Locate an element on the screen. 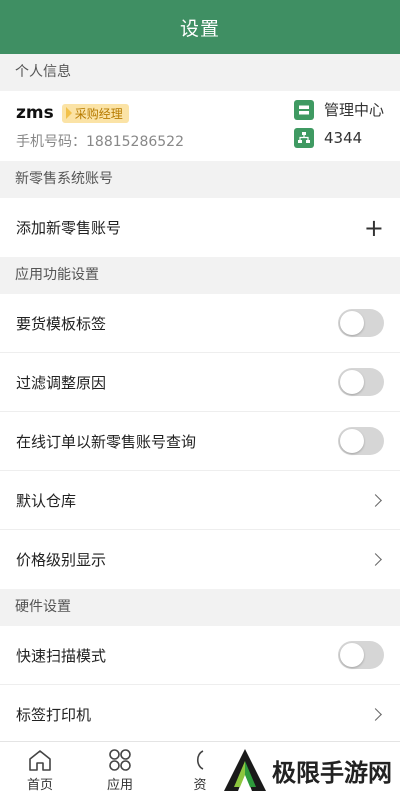 This screenshot has width=400, height=799. setting-row-online-order-query: 在线订单以新零售账号查询 is located at coordinates (200, 441).